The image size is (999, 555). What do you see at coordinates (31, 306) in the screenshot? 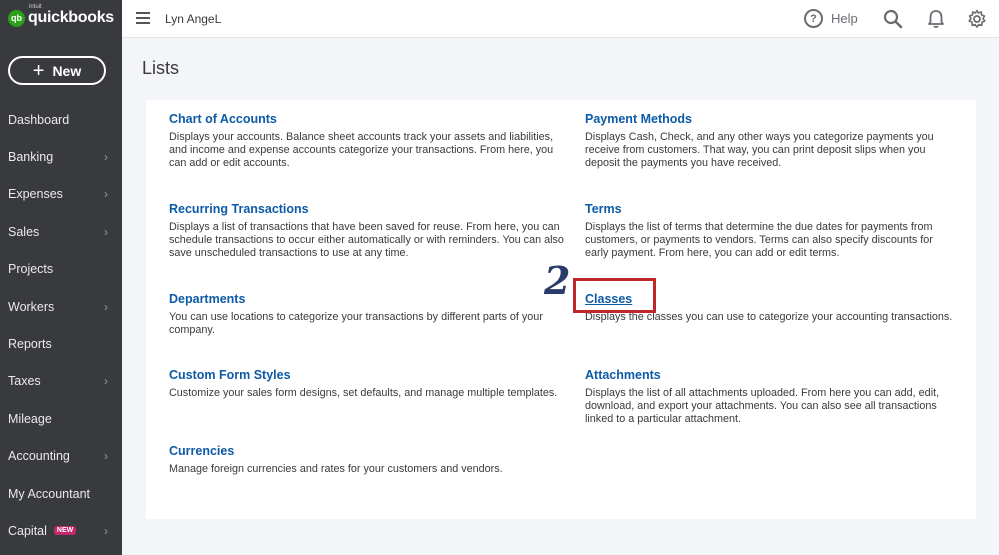
I see `sidebar-item-label: Workers` at bounding box center [31, 306].